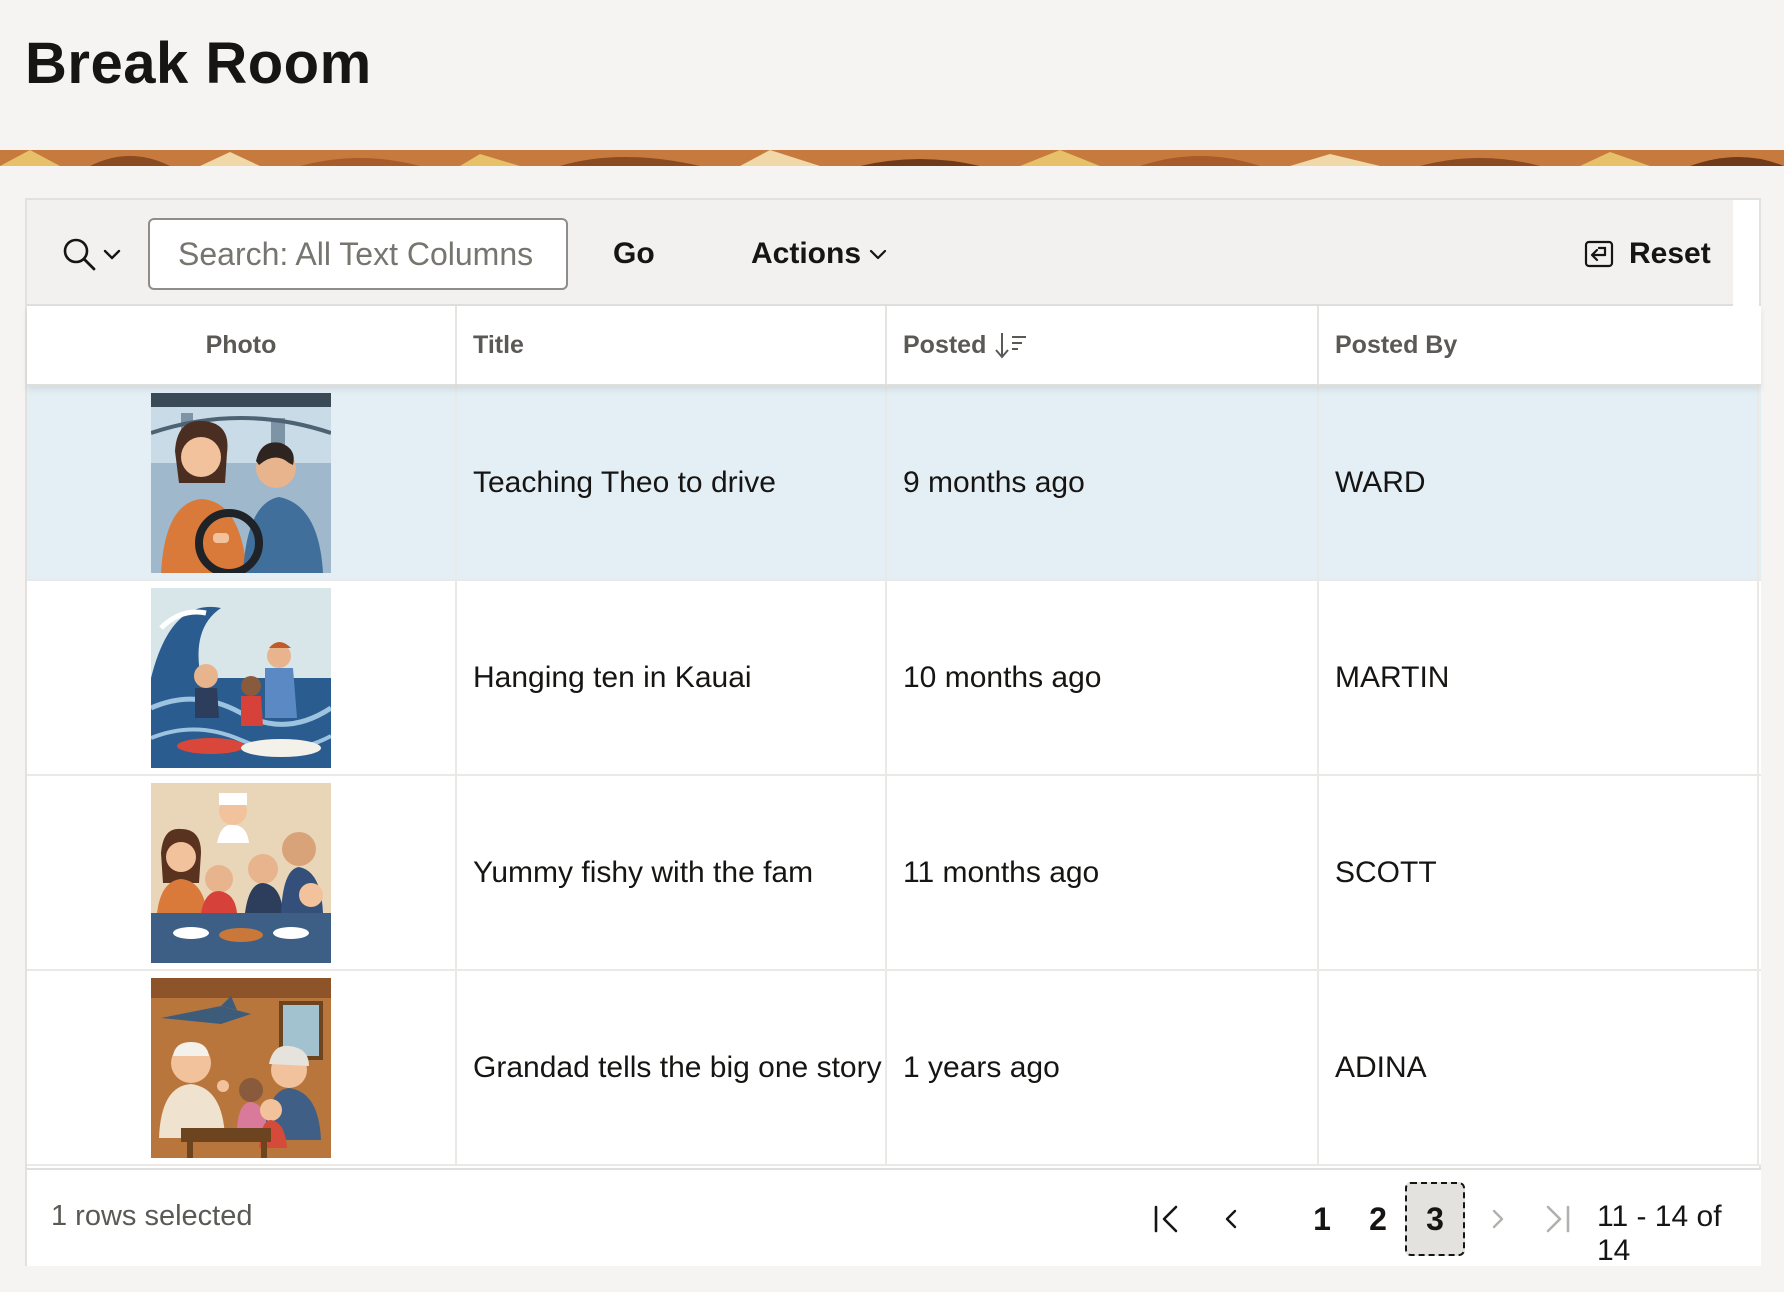  I want to click on chevron-left-icon, so click(1231, 1219).